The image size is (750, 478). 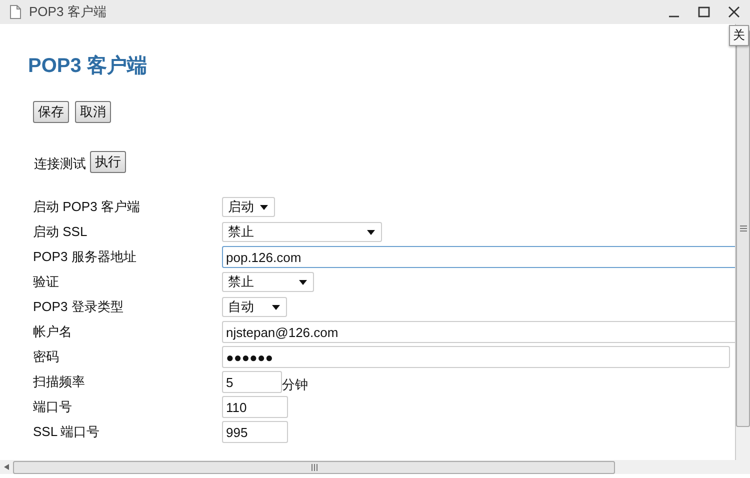 I want to click on tooltip: 关, so click(x=739, y=35).